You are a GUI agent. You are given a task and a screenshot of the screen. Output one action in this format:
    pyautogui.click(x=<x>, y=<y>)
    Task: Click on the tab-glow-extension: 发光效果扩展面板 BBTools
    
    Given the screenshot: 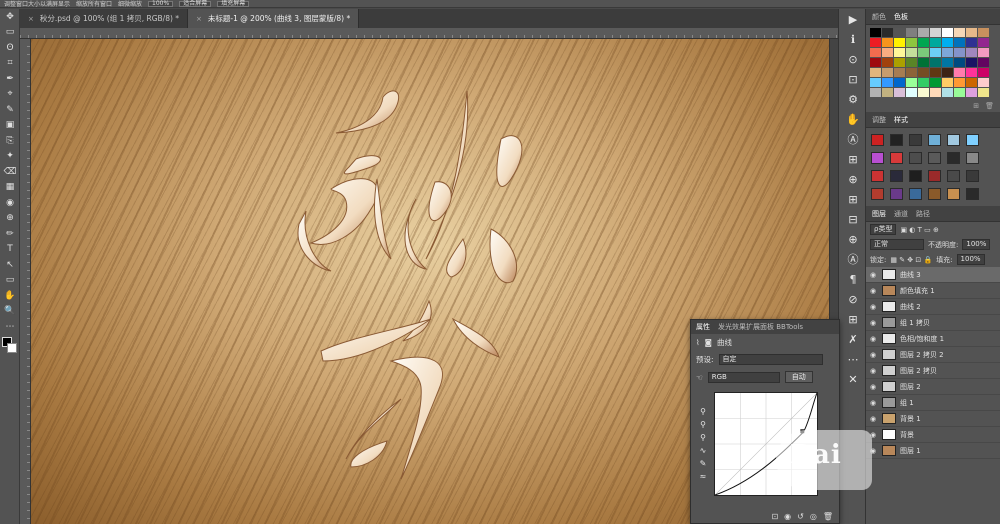 What is the action you would take?
    pyautogui.click(x=760, y=327)
    